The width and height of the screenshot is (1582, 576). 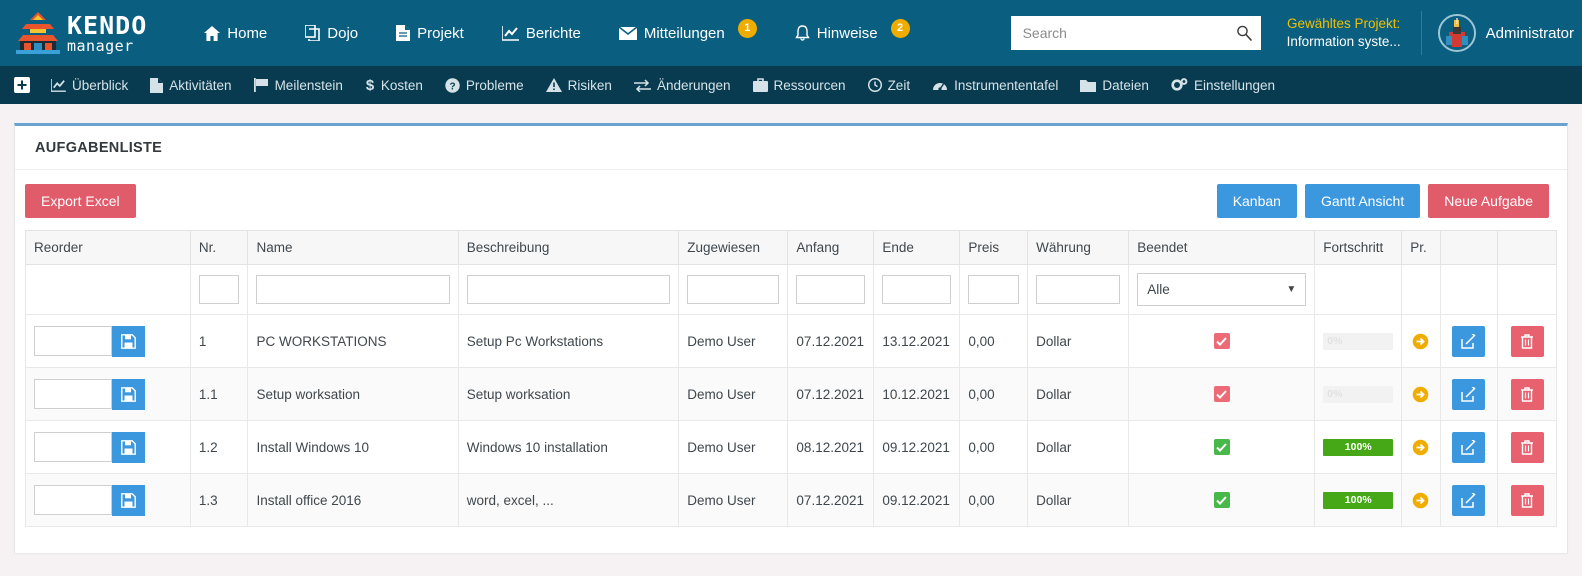 I want to click on col-header-zugewiesen: Zugewiesen, so click(x=733, y=247).